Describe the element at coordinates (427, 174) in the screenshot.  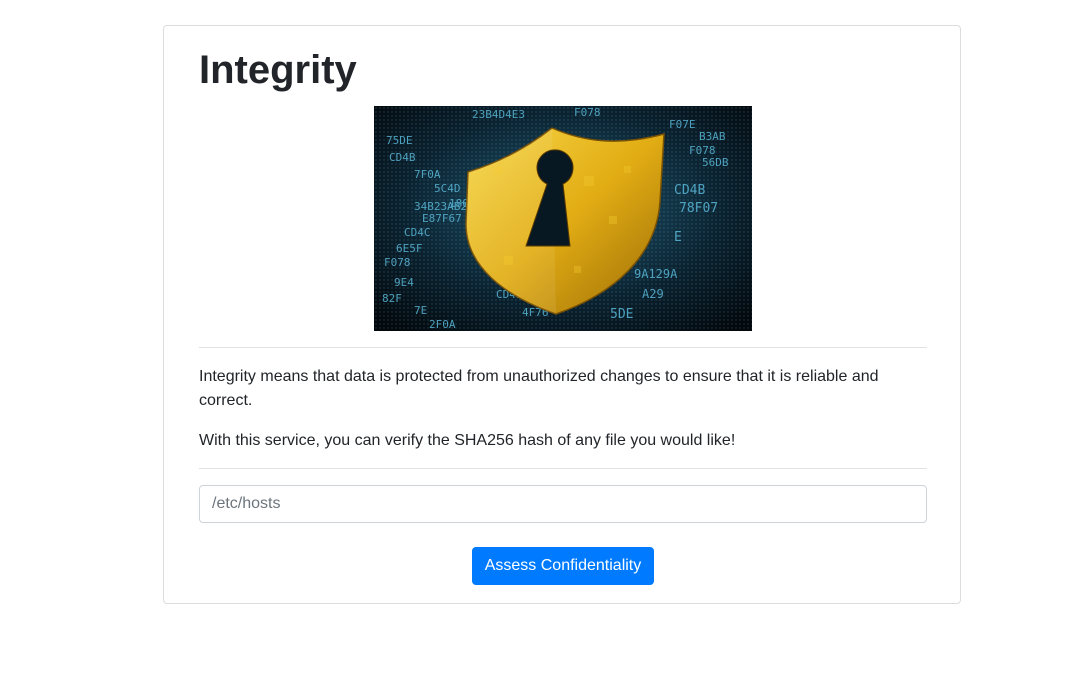
I see `svg-text: 7F0A` at that location.